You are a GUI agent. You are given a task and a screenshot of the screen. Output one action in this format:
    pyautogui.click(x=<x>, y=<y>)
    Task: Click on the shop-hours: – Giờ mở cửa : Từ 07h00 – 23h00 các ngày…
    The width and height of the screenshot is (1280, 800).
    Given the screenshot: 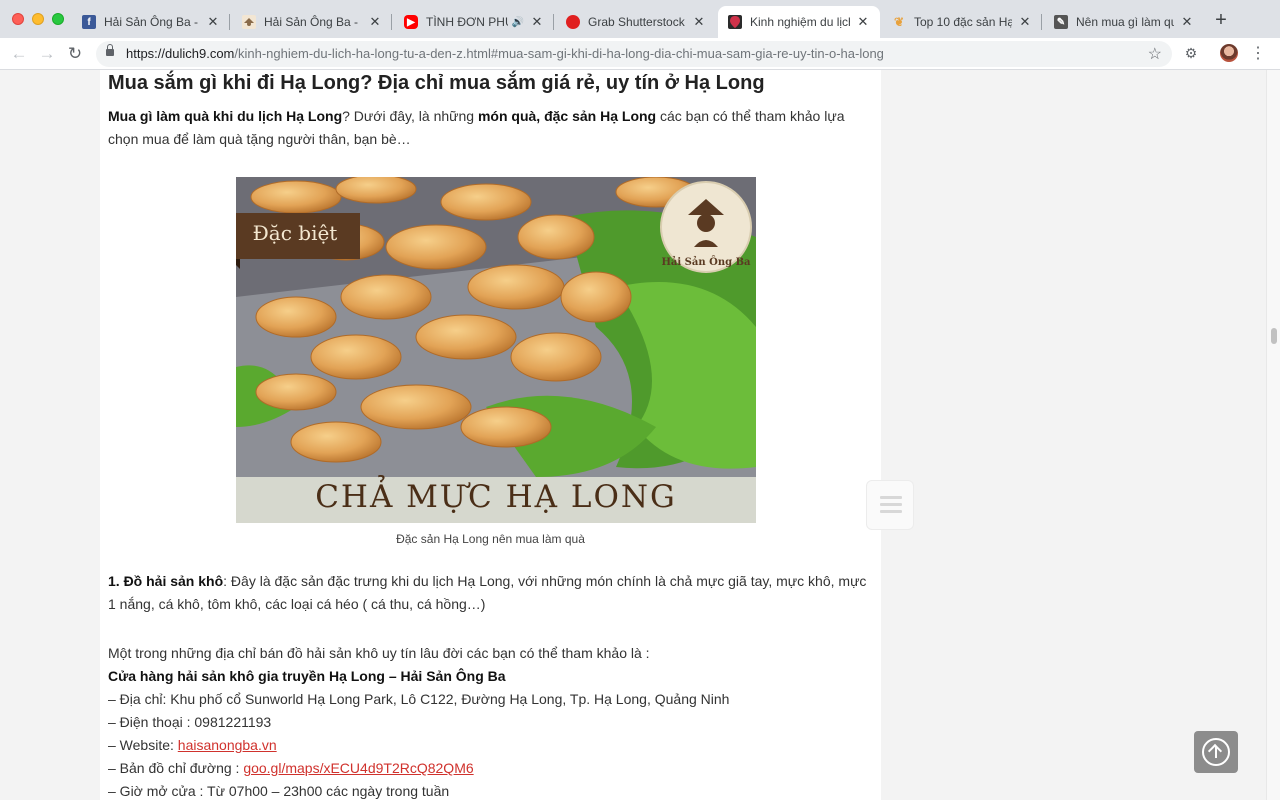 What is the action you would take?
    pyautogui.click(x=279, y=791)
    